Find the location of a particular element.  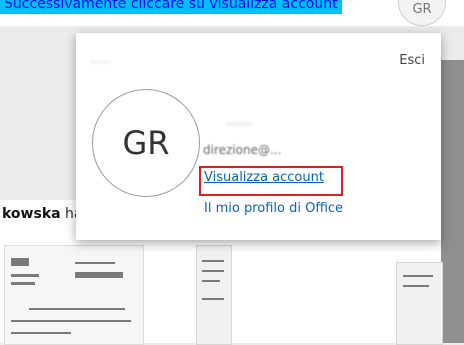

notification-name: kowska is located at coordinates (31, 214).